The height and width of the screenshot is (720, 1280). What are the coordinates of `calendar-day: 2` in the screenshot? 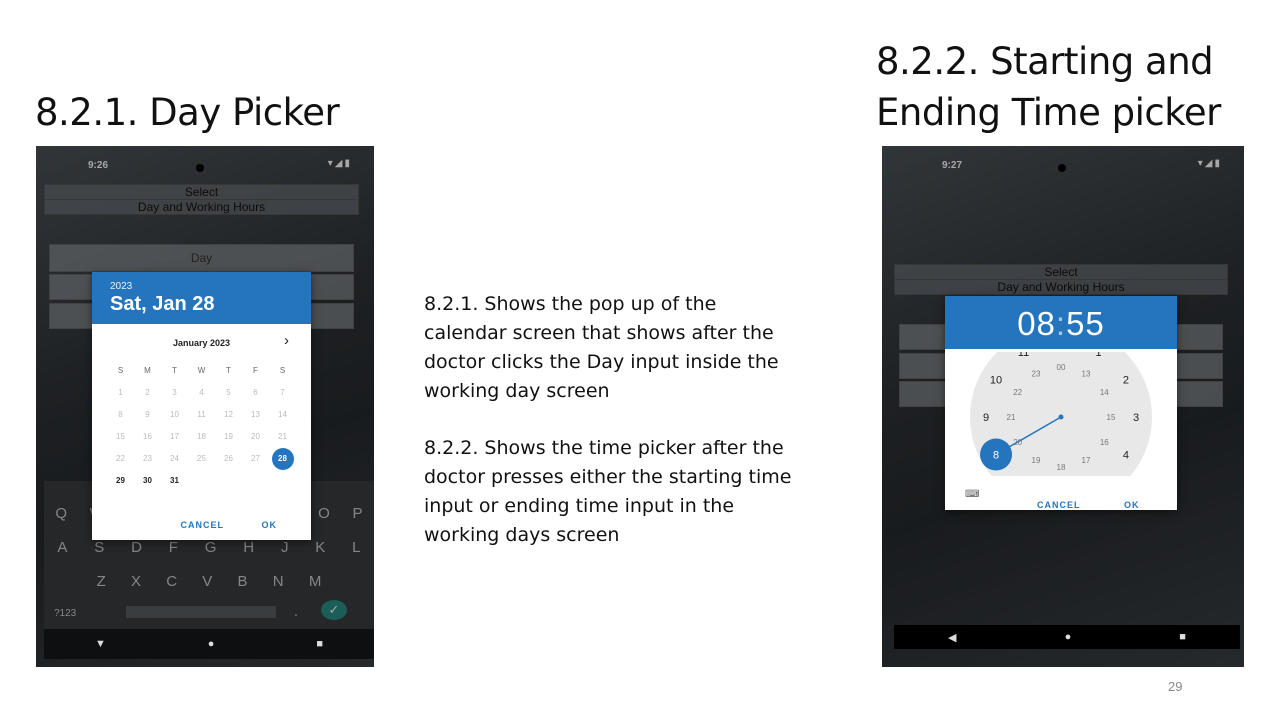 It's located at (147, 393).